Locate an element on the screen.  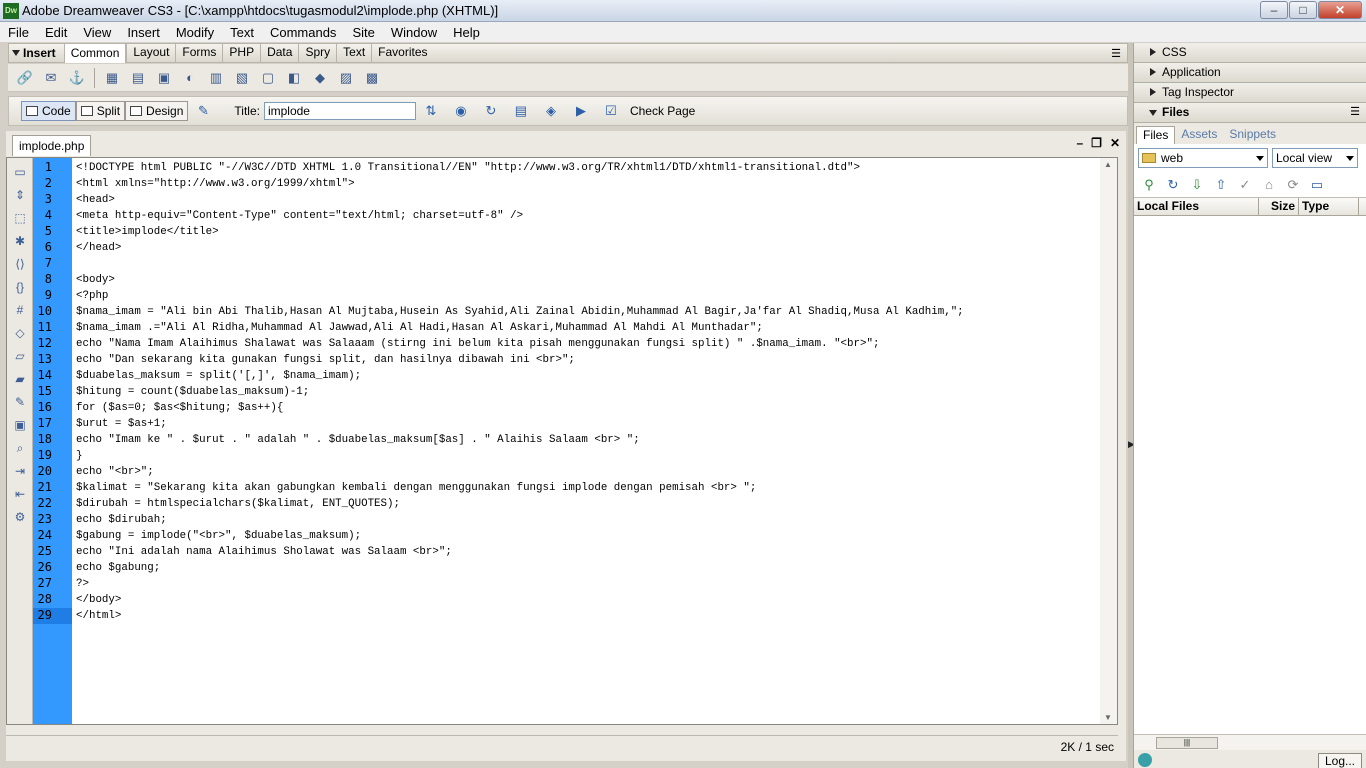
tab-files: Files is located at coordinates (1156, 135).